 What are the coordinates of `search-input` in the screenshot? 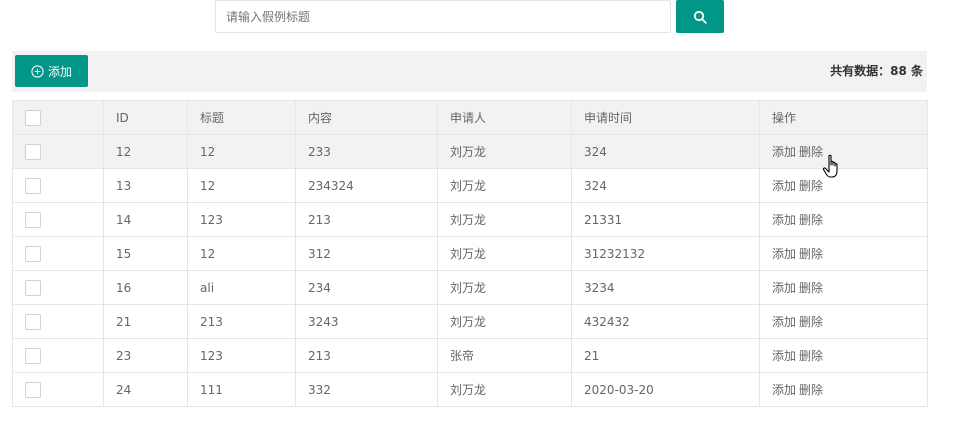 It's located at (443, 16).